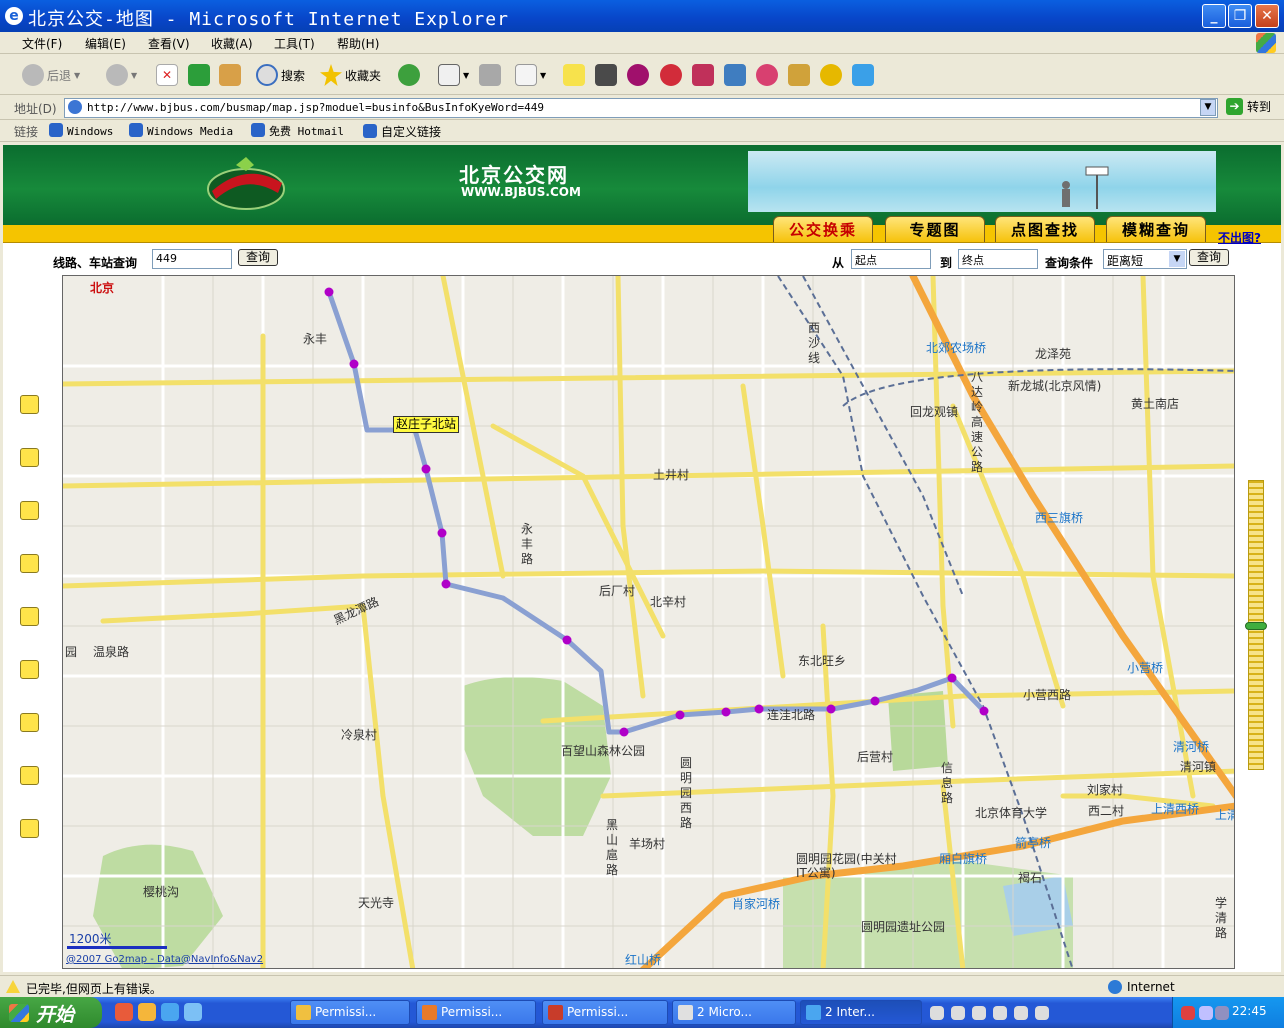  What do you see at coordinates (169, 43) in the screenshot?
I see `menu-view: 查看(V)` at bounding box center [169, 43].